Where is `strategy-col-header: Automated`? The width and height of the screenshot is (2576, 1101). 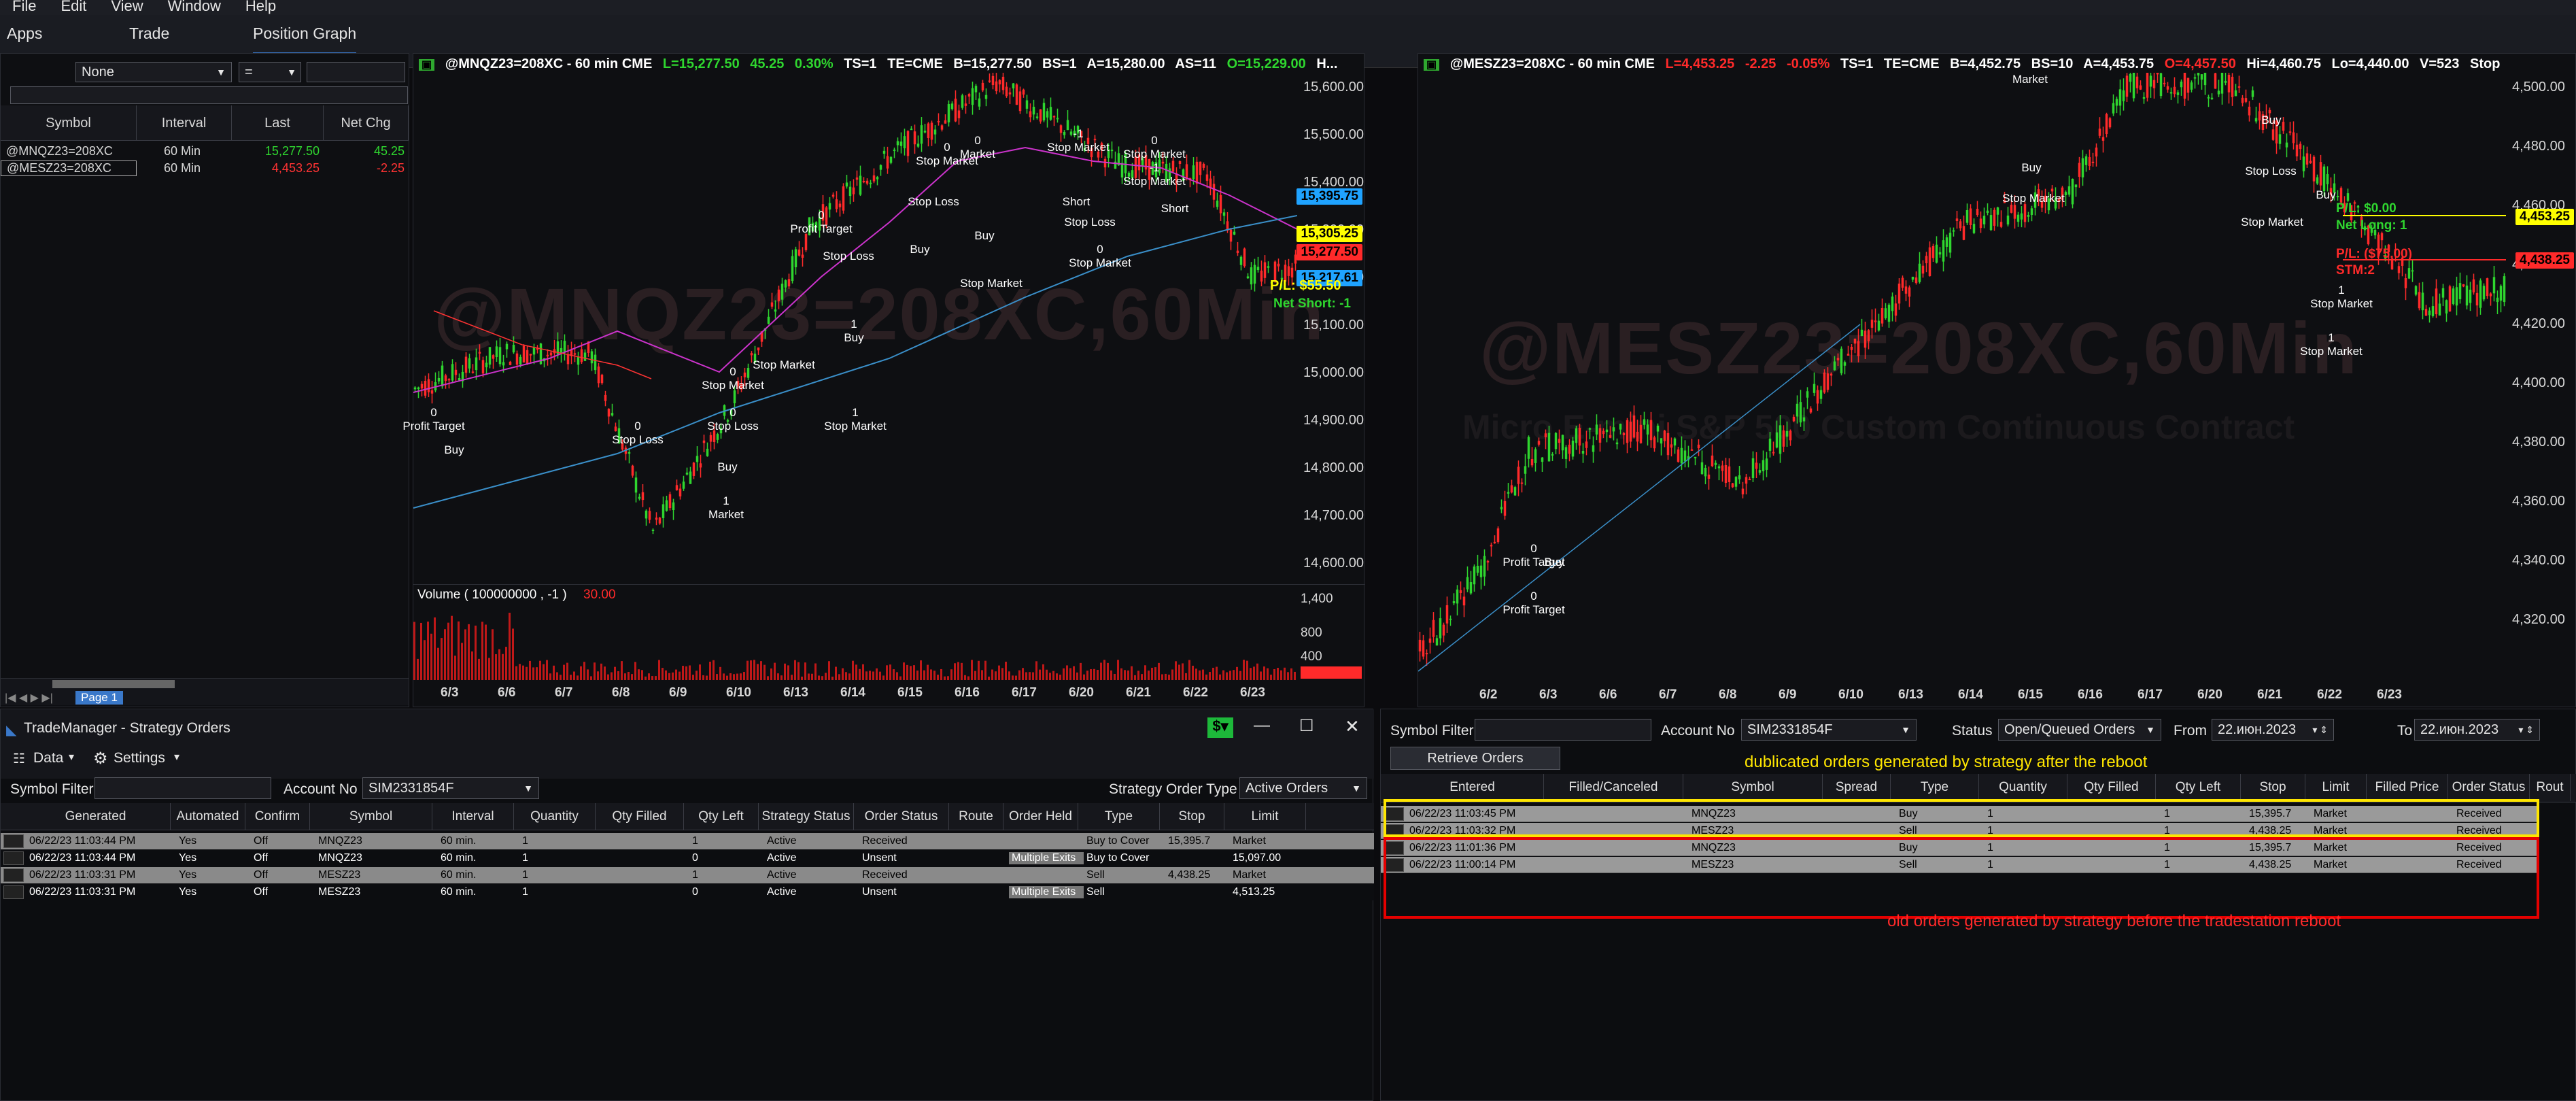
strategy-col-header: Automated is located at coordinates (208, 817).